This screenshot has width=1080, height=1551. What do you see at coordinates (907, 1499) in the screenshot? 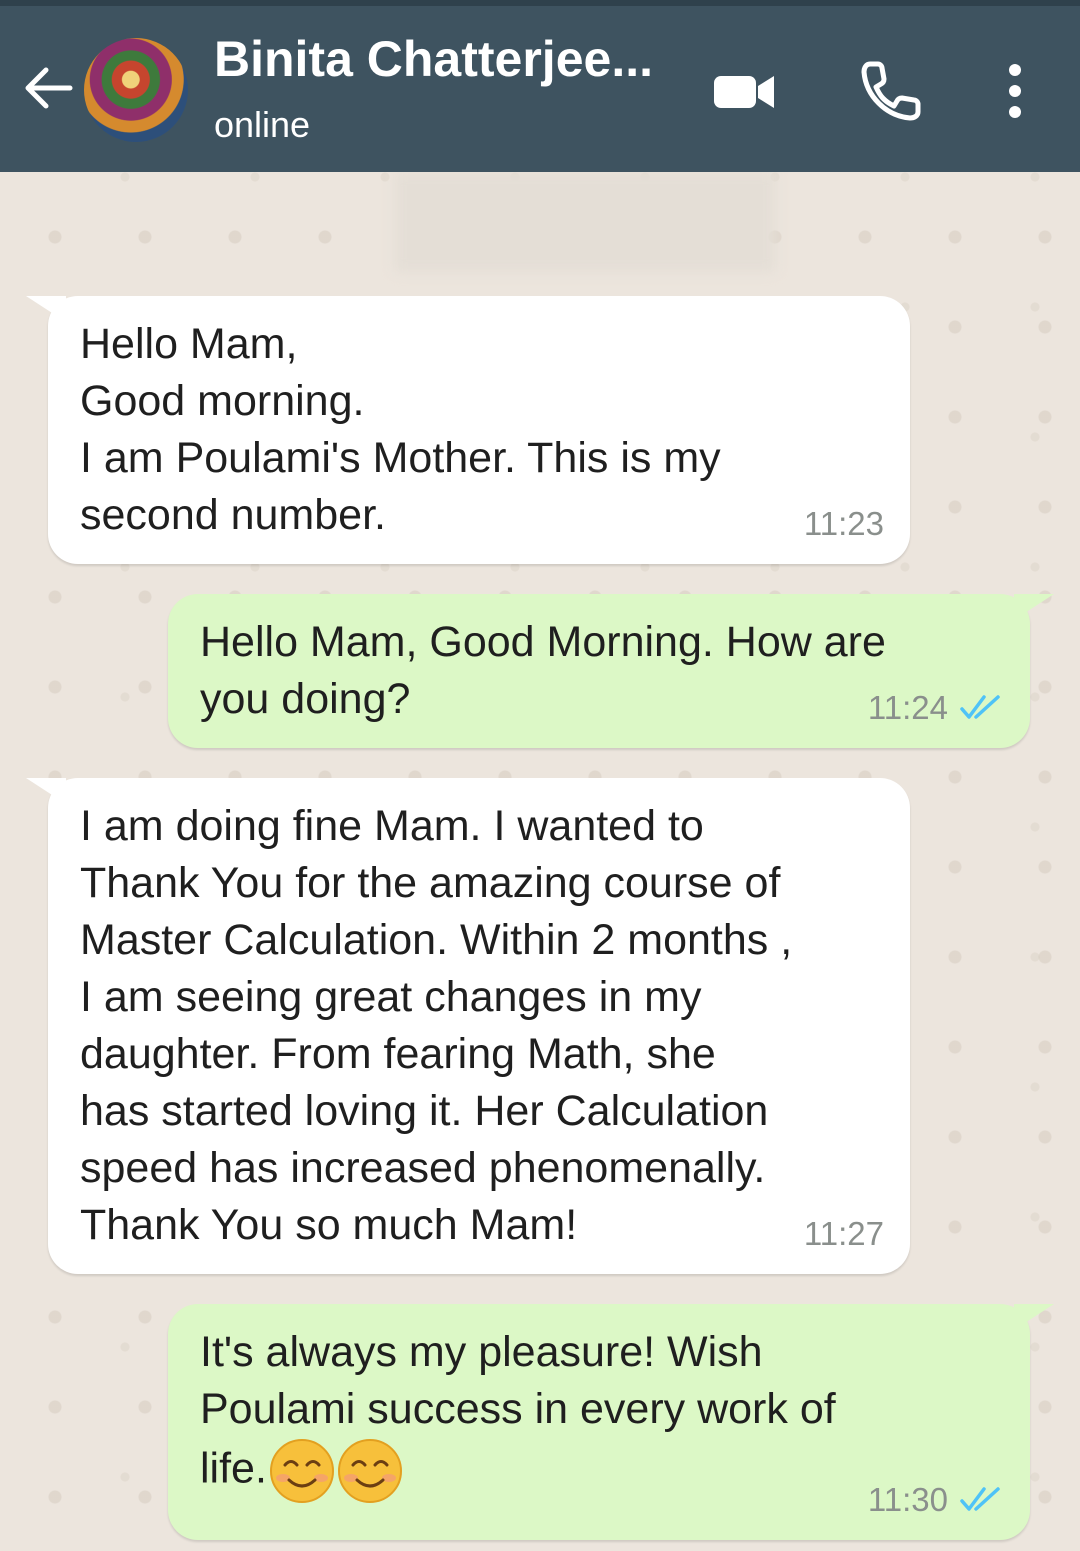
I see `message-time: 11:30` at bounding box center [907, 1499].